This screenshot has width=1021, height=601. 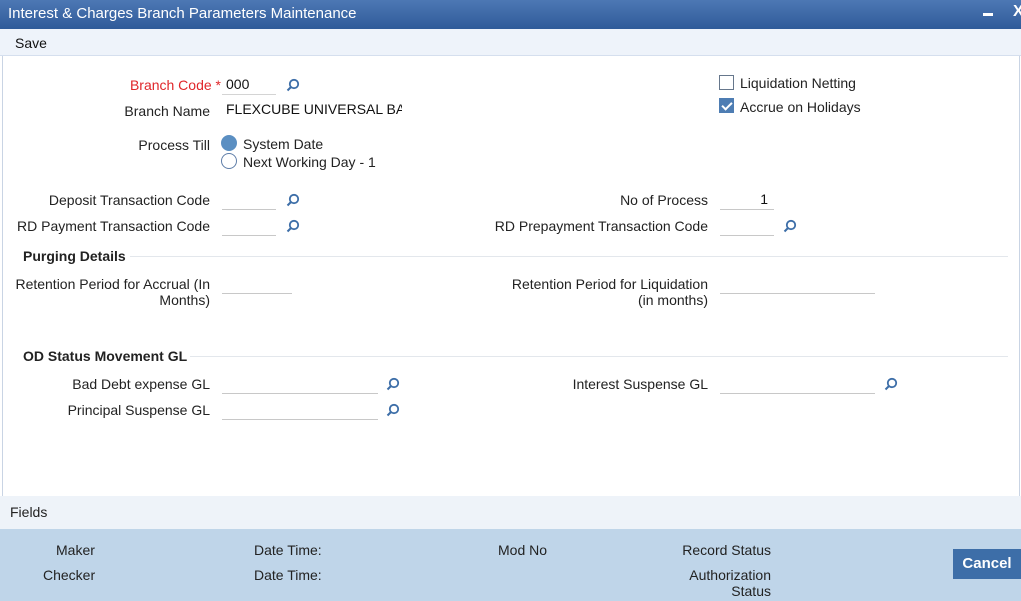 I want to click on fields-button: Fields, so click(x=28, y=512).